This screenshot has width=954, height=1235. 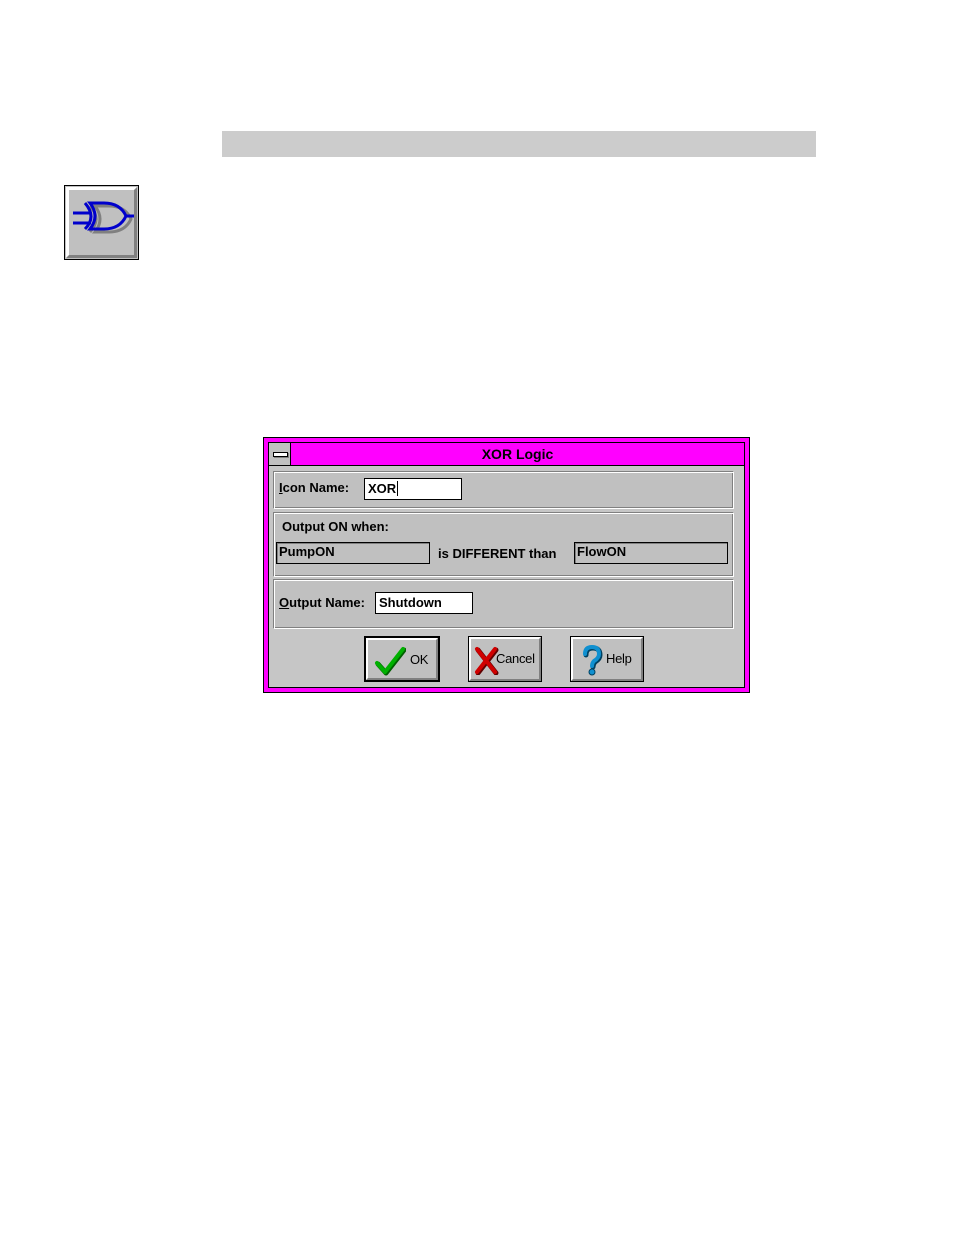 I want to click on cancel-button: Cancel, so click(x=505, y=659).